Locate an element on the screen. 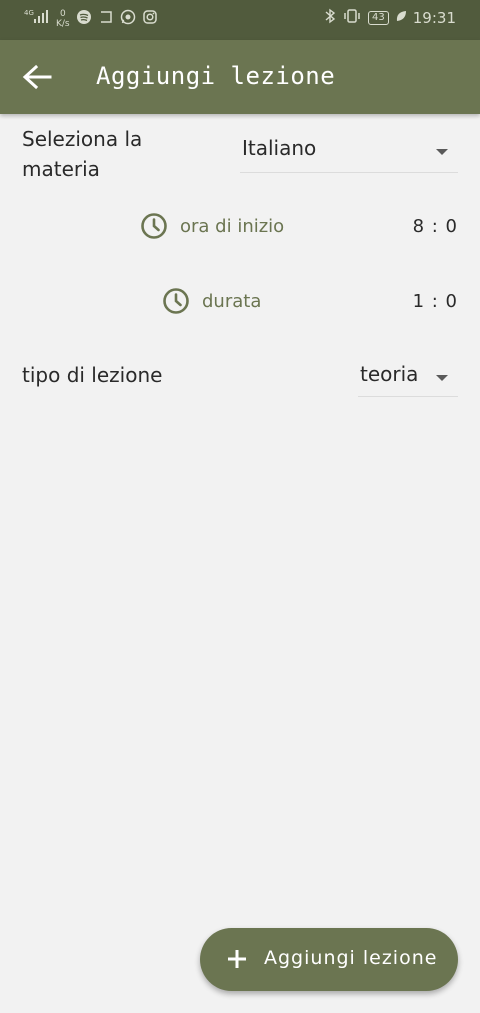 The image size is (480, 1013). materia-selected-value: Italiano is located at coordinates (279, 148).